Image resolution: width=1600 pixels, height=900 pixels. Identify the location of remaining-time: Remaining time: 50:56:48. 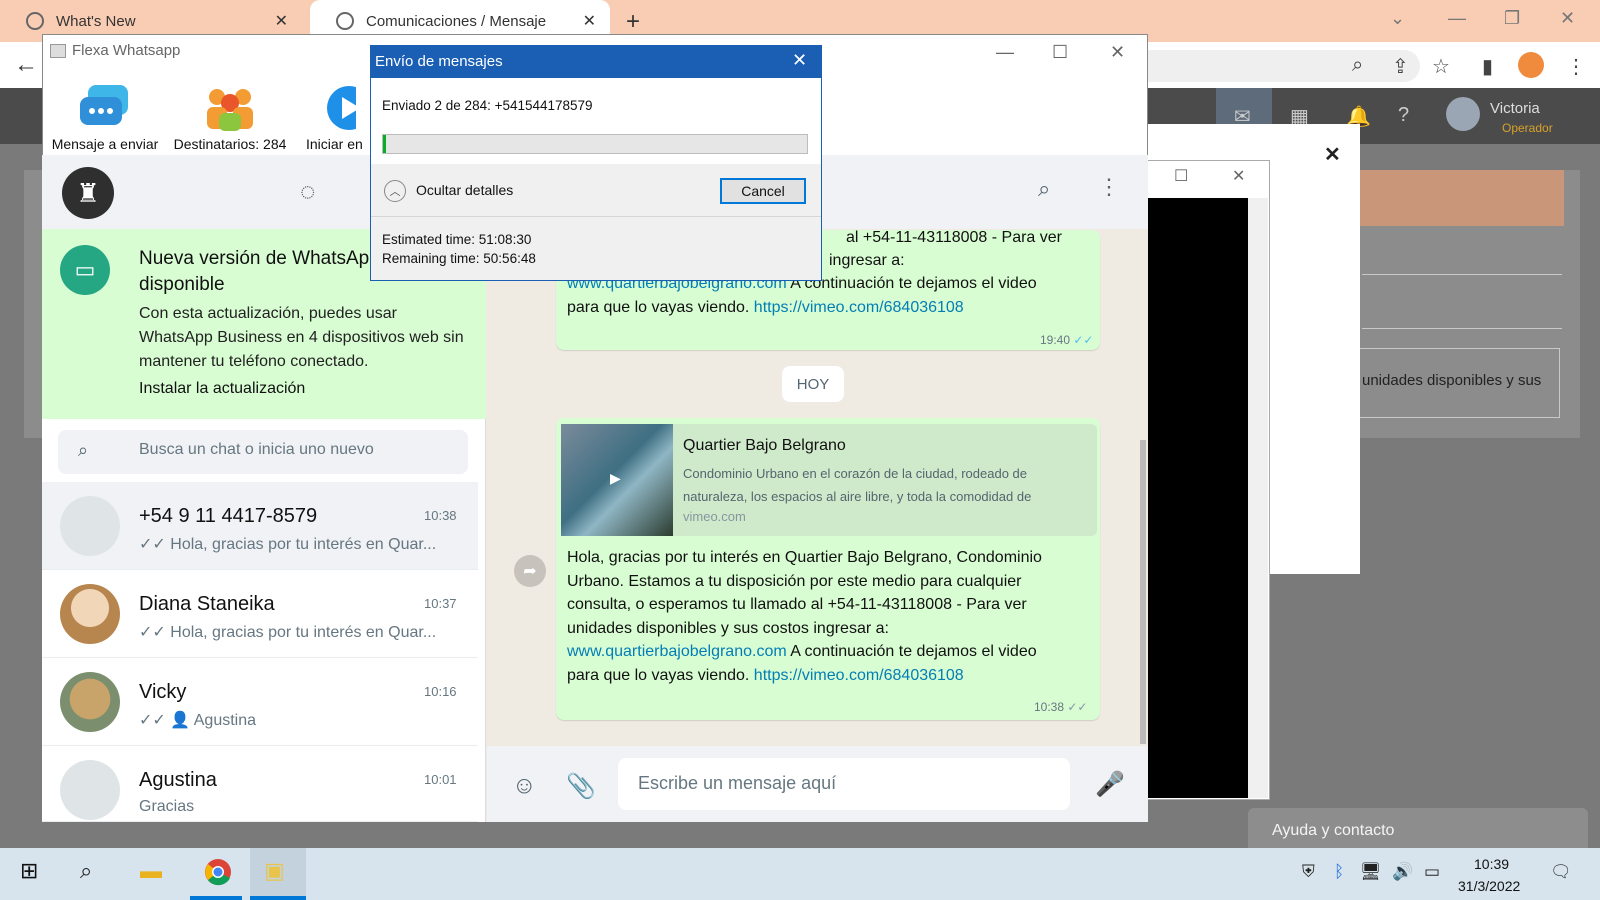
(459, 258).